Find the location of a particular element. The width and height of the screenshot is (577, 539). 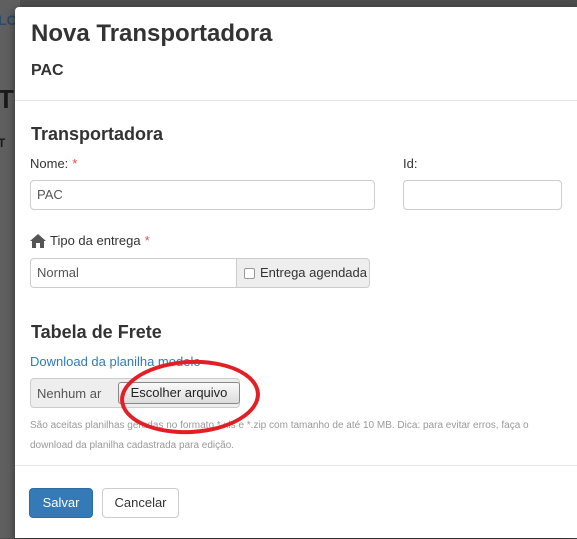

section-title-transportadora: Transportadora is located at coordinates (97, 134).